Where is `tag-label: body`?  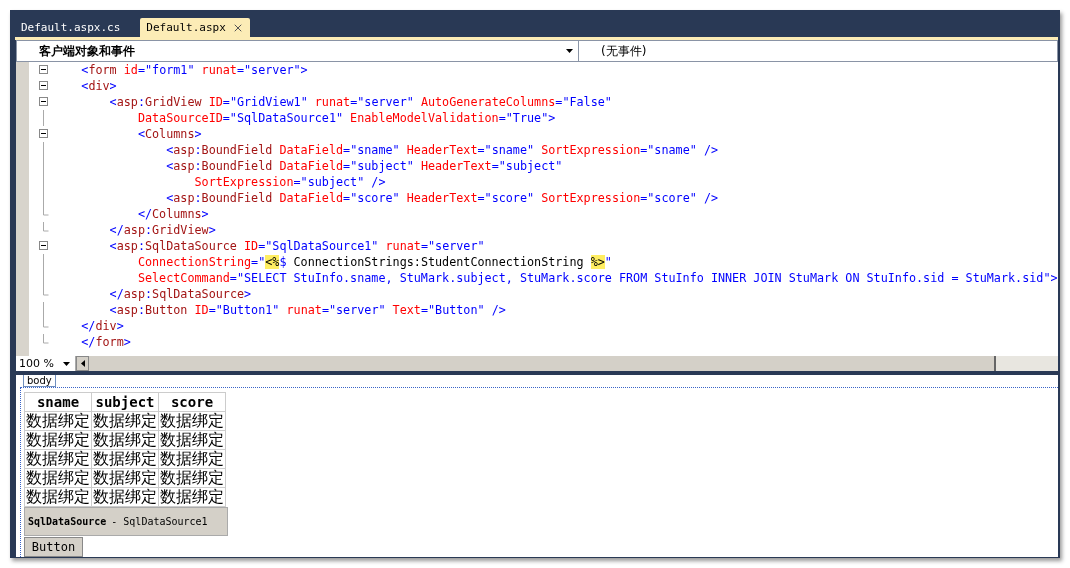
tag-label: body is located at coordinates (39, 381).